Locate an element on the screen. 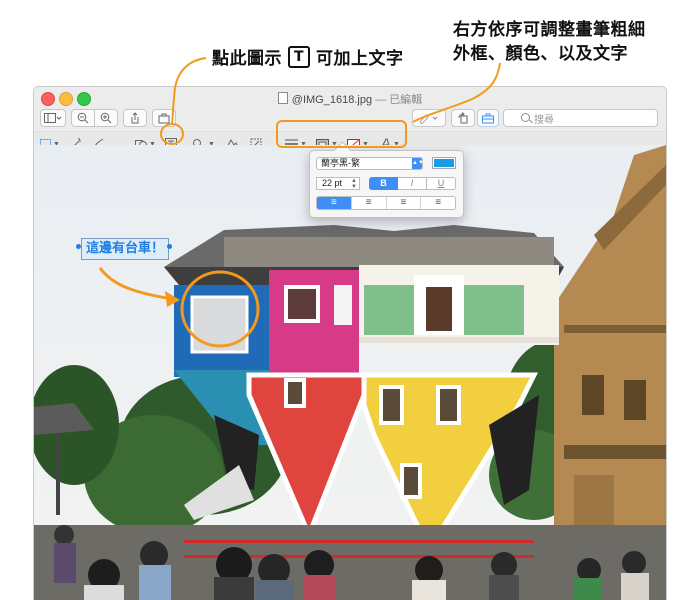 This screenshot has height=600, width=700. right-hint-line2: 外框、顏色、以及文字 is located at coordinates (540, 54).